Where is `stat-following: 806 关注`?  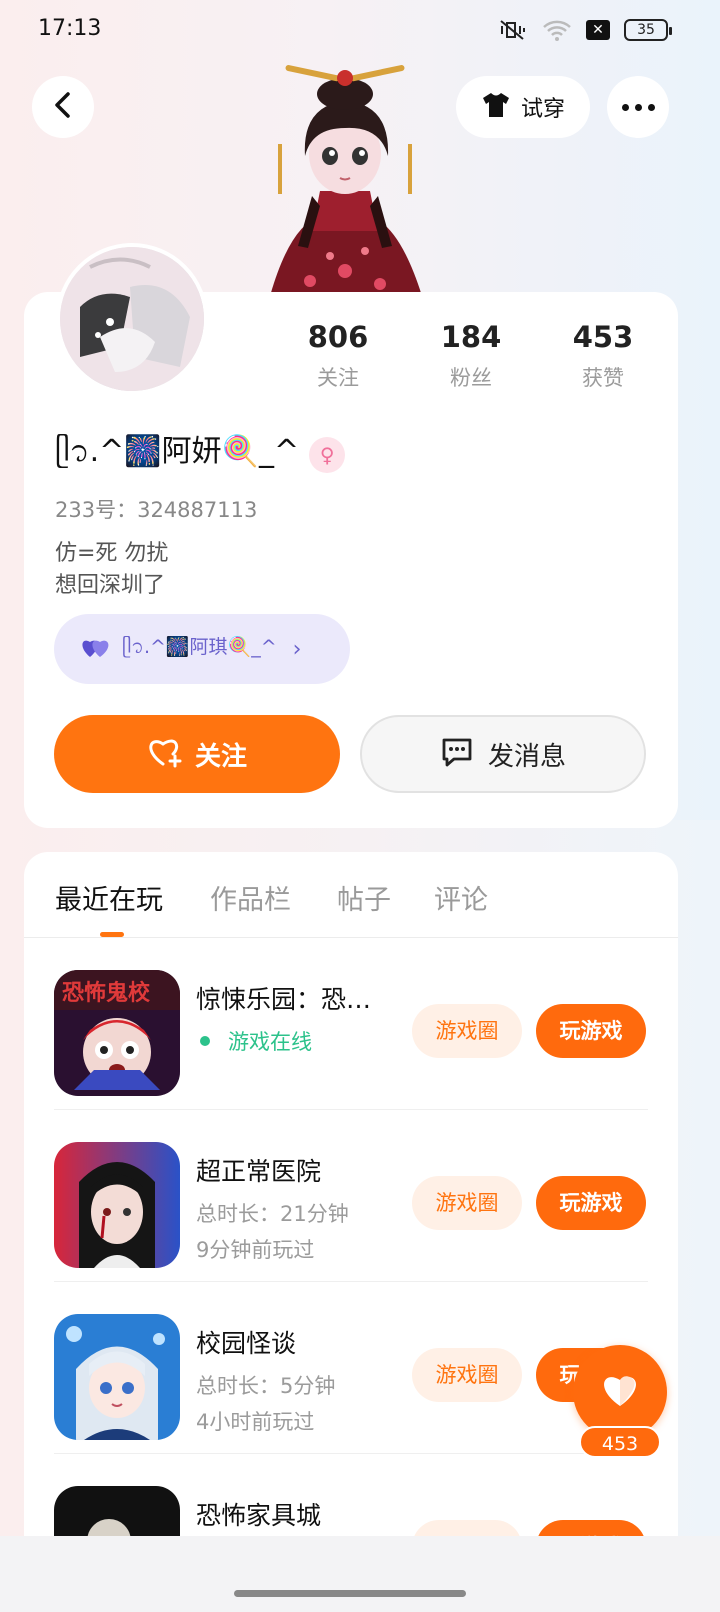
stat-following: 806 关注 is located at coordinates (338, 356).